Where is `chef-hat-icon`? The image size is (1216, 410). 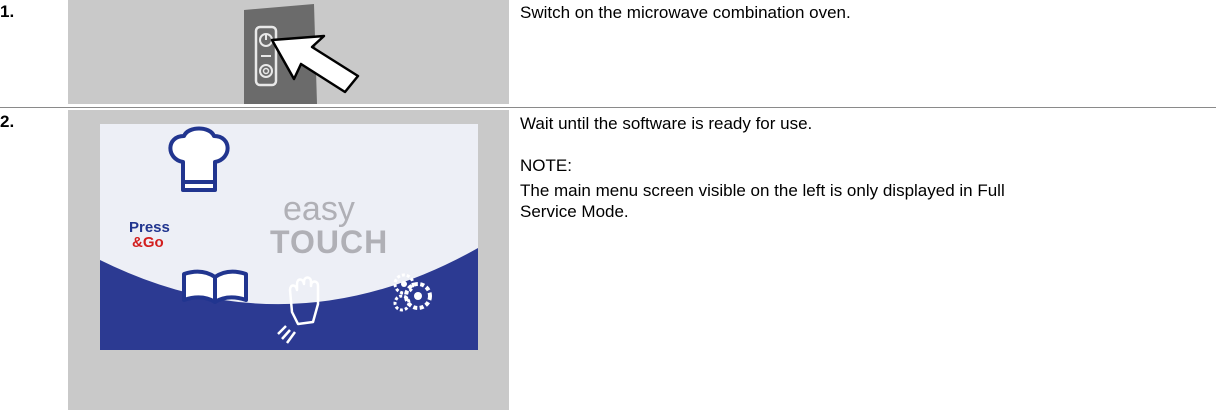 chef-hat-icon is located at coordinates (199, 159).